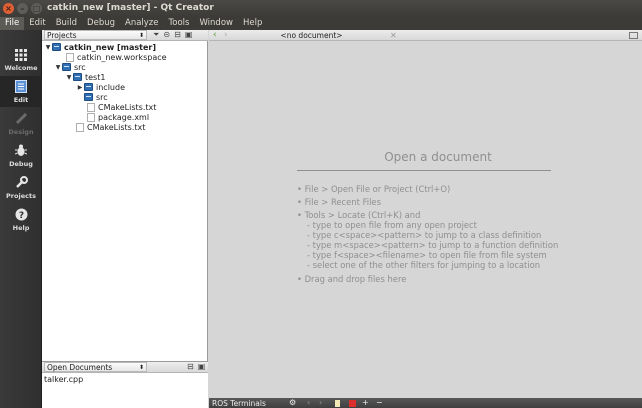 This screenshot has height=408, width=642. I want to click on clear-icon, so click(337, 403).